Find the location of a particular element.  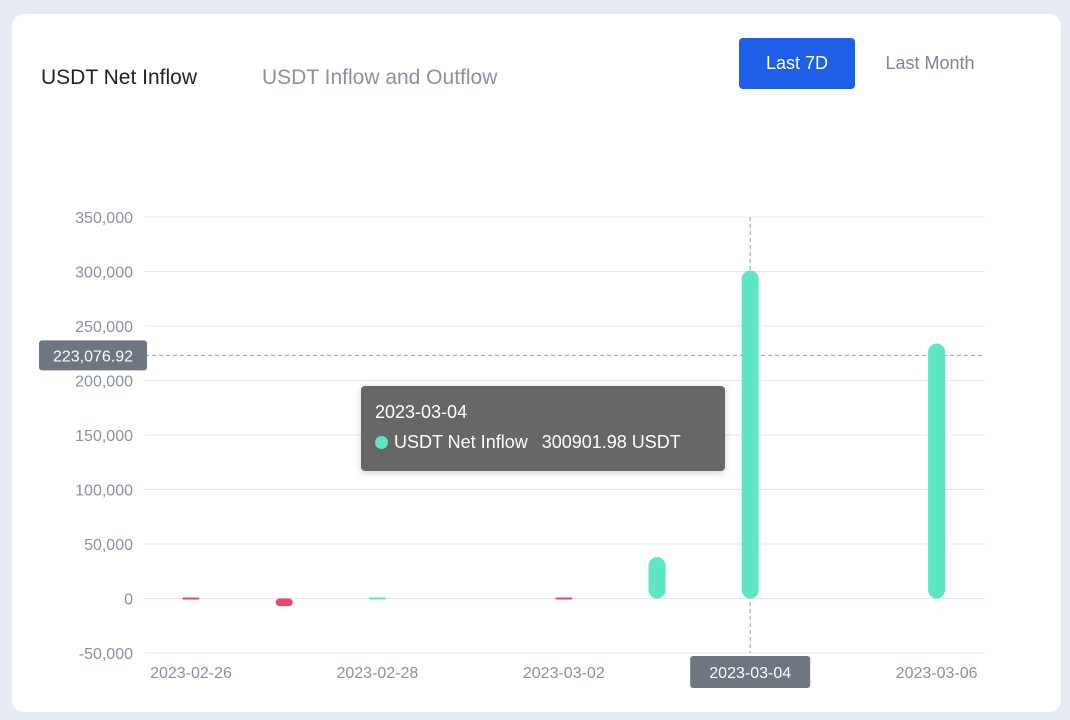

tooltip-date: 2023-03-04 is located at coordinates (421, 412).